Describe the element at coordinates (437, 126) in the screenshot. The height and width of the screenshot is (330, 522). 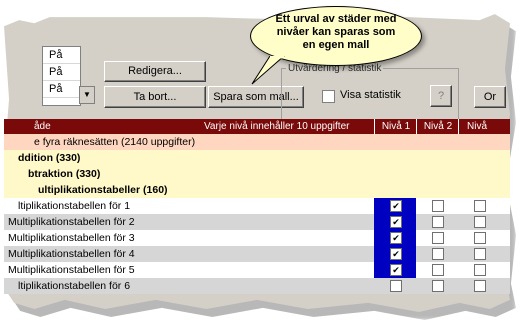
I see `header-level-2: Nivå 2` at that location.